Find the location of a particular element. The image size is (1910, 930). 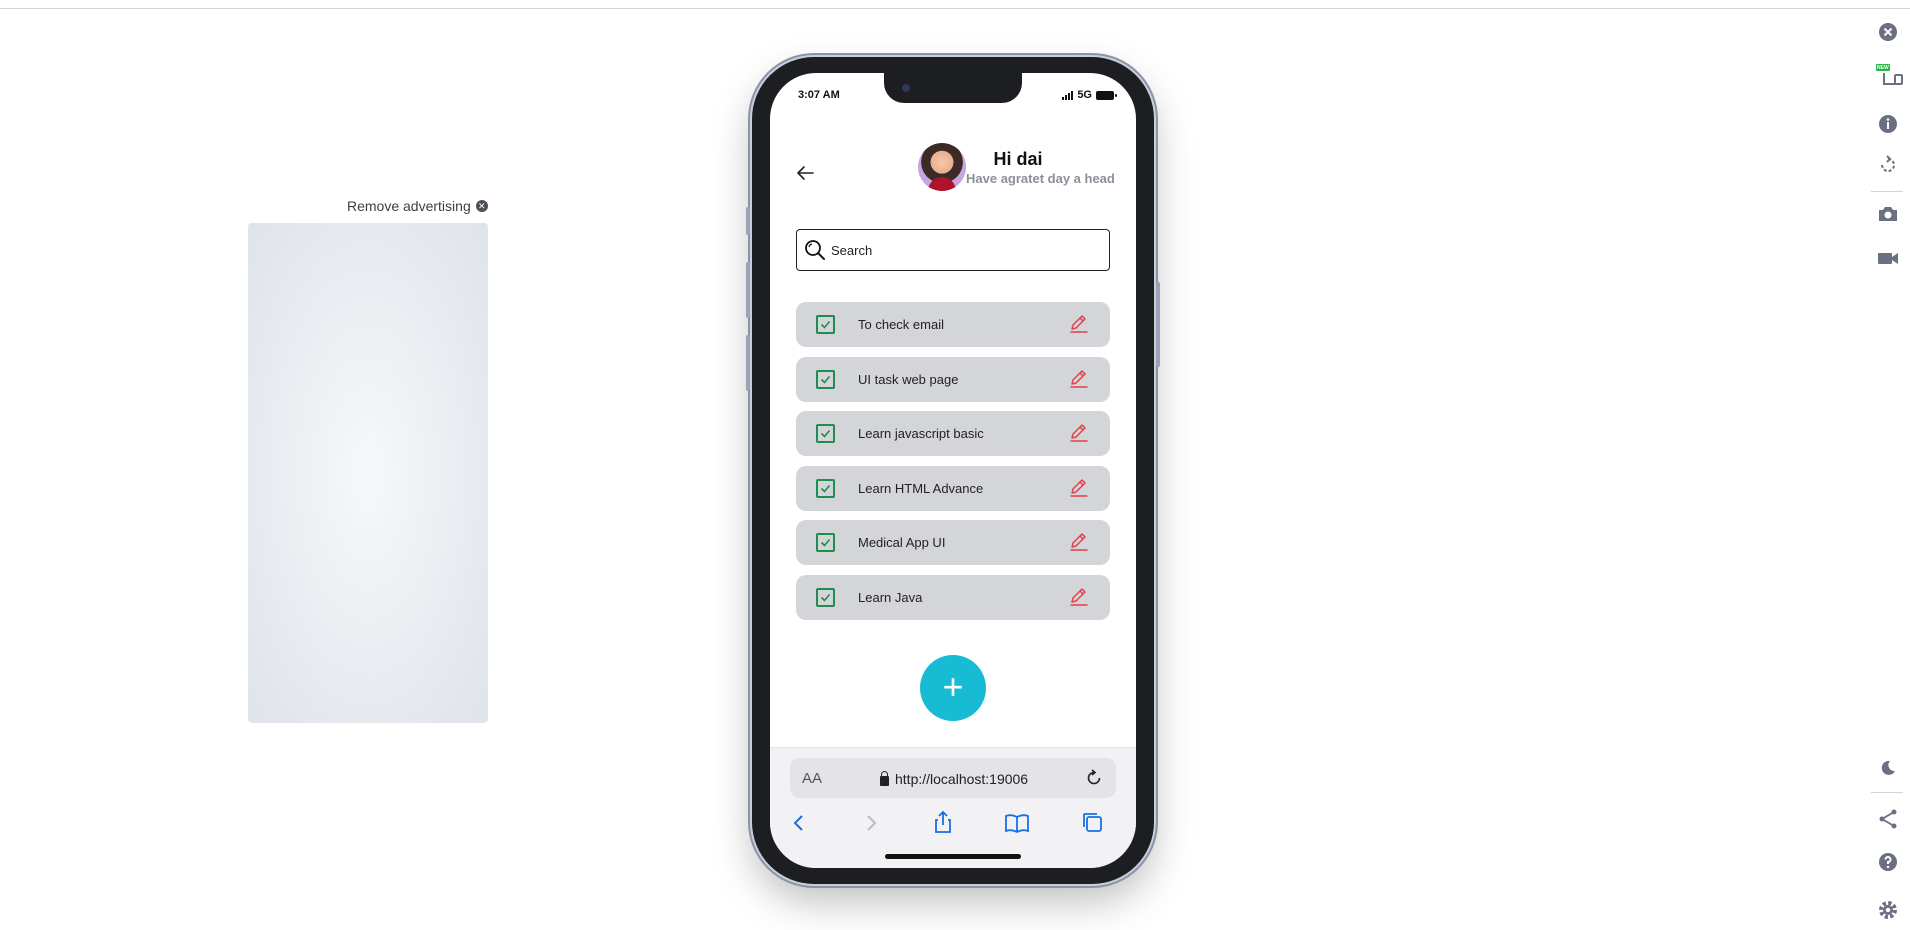

task-item: Learn HTML Advance is located at coordinates (953, 488).